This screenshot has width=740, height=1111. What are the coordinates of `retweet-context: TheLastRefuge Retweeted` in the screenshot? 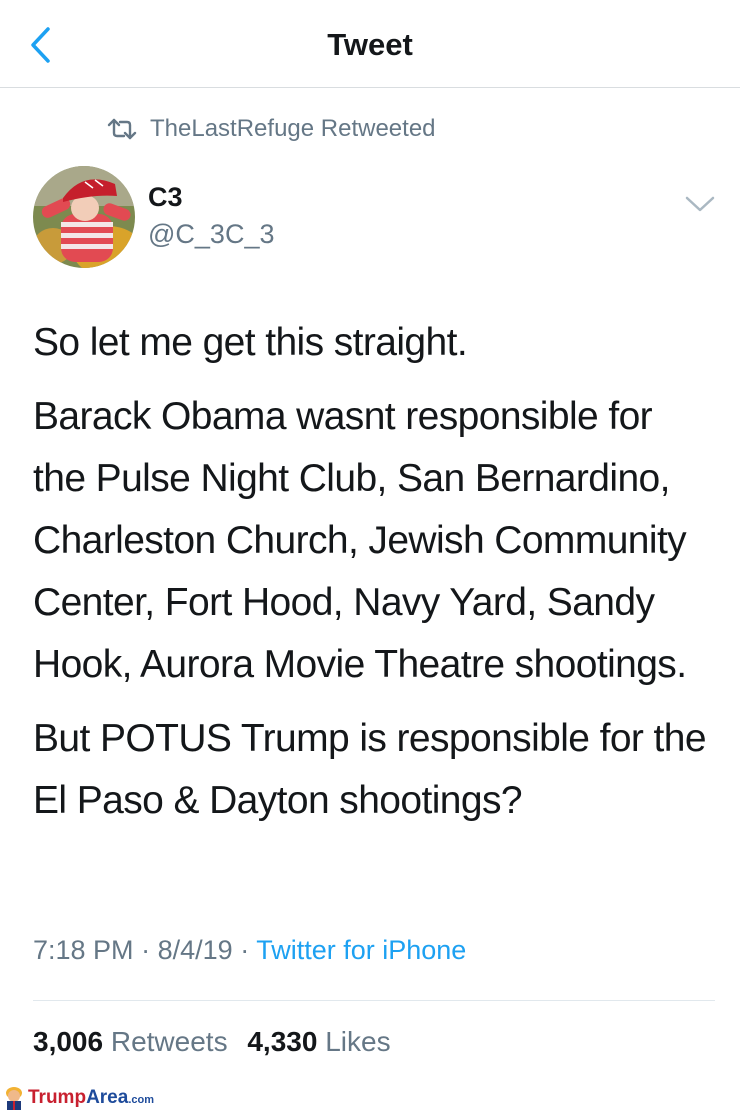 It's located at (271, 129).